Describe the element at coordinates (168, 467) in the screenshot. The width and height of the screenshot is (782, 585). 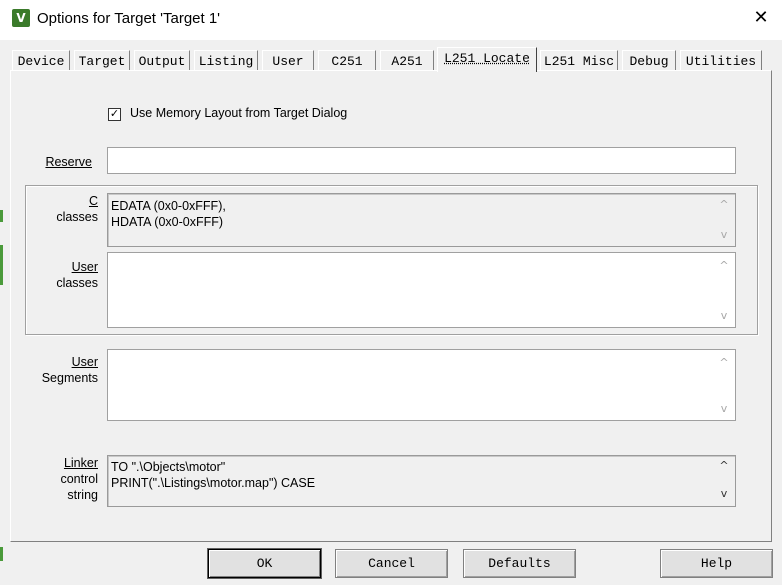
I see `linker-control-line-1: TO ".\Objects\motor"` at that location.